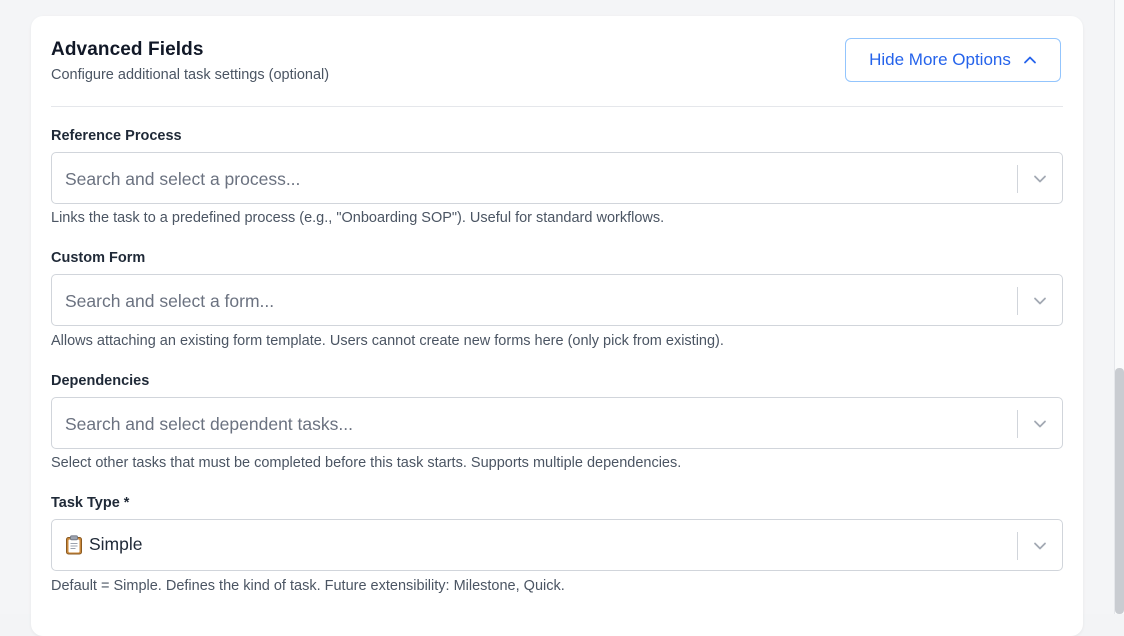  Describe the element at coordinates (557, 106) in the screenshot. I see `header-divider` at that location.